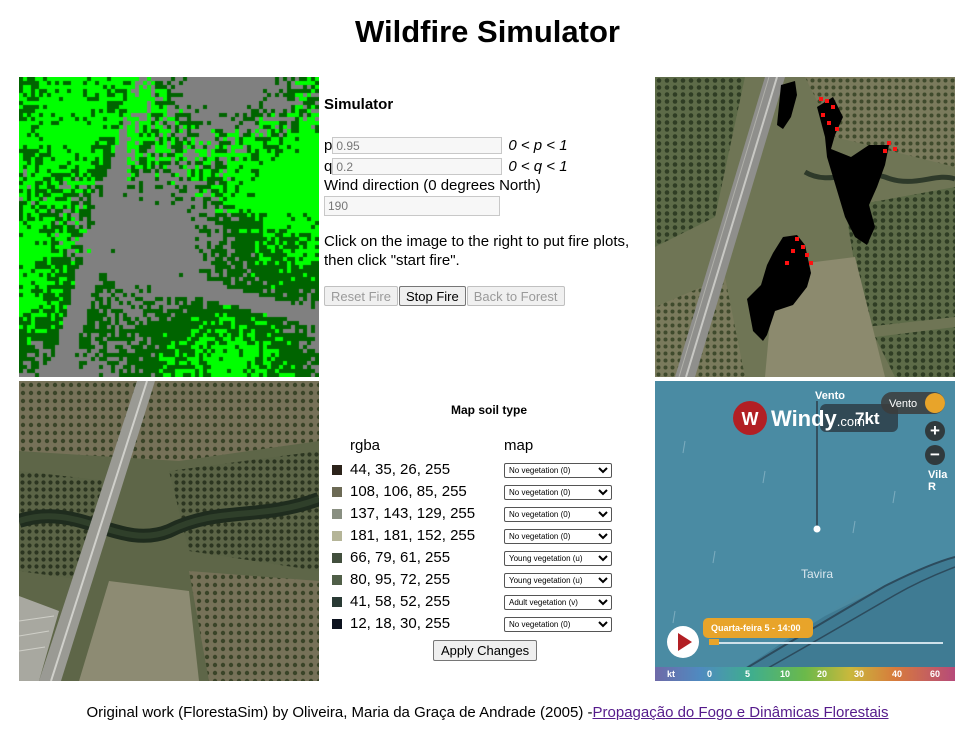  Describe the element at coordinates (515, 296) in the screenshot. I see `back-to-forest-button: Back to Forest` at that location.